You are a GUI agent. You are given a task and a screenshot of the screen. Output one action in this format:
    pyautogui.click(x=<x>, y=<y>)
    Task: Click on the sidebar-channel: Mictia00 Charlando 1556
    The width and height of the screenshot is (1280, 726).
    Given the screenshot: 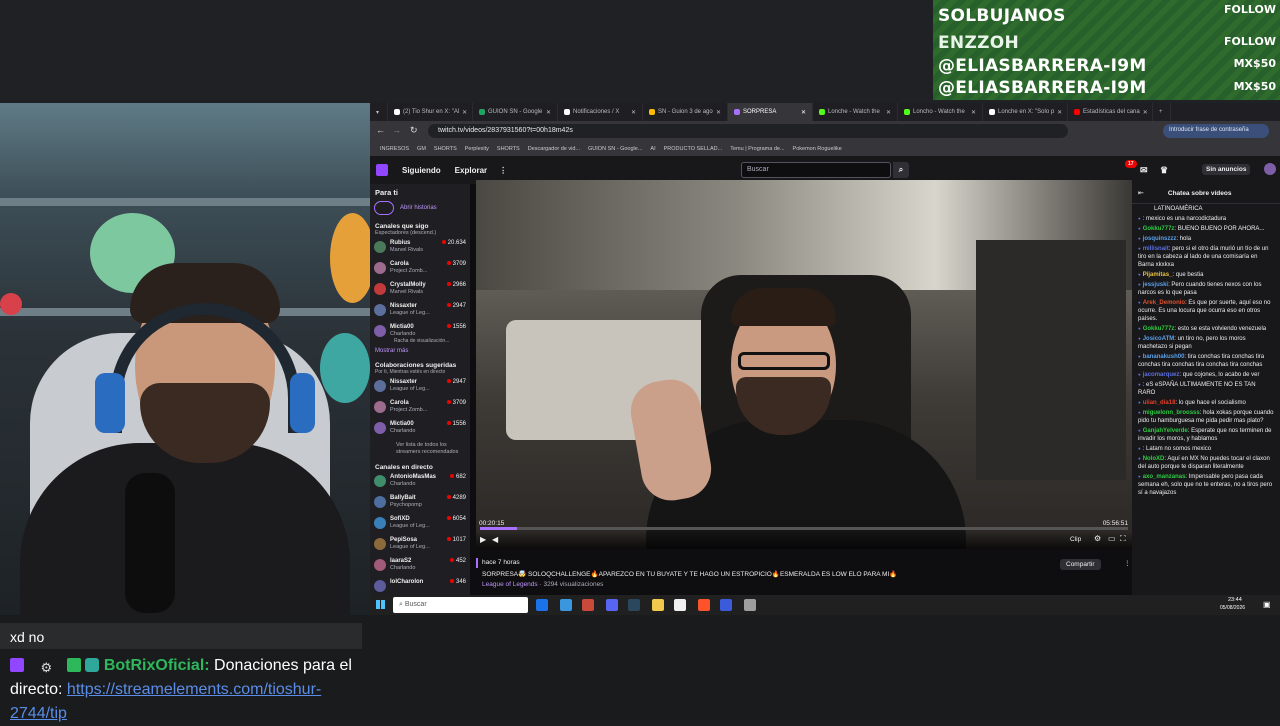 What is the action you would take?
    pyautogui.click(x=420, y=430)
    